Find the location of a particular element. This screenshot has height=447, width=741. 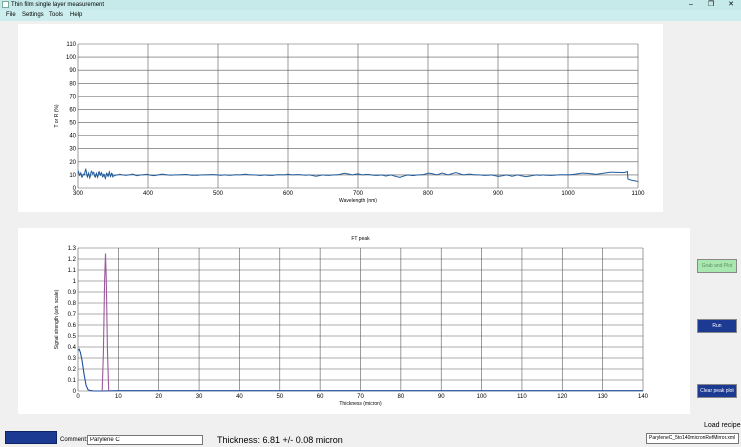

run-button: Run is located at coordinates (717, 326).